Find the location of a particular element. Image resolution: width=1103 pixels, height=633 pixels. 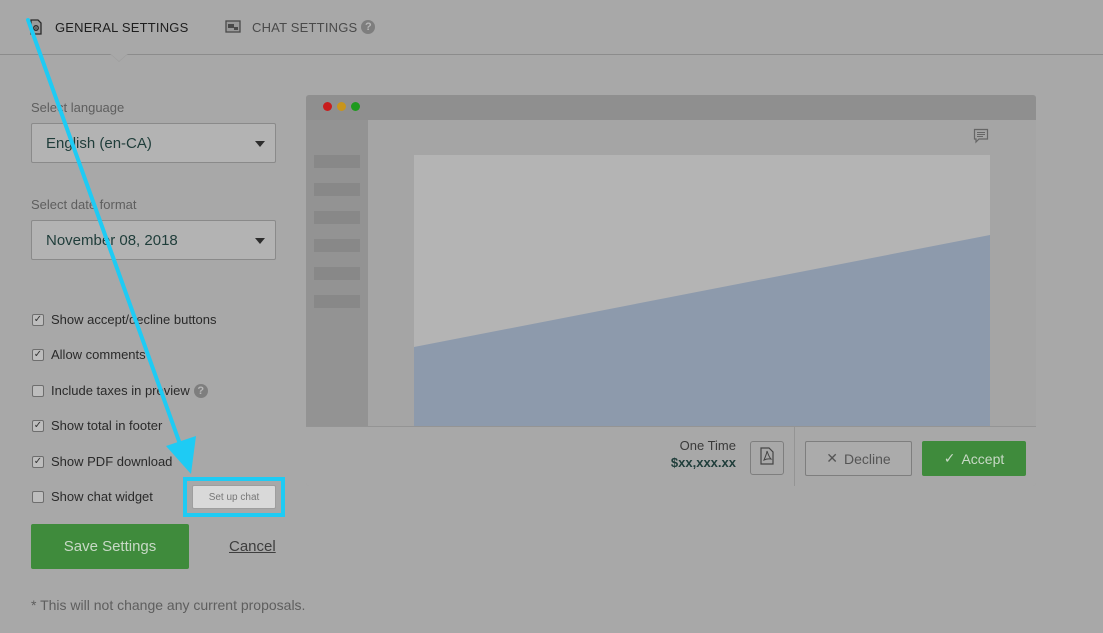

pdf-icon is located at coordinates (767, 458).